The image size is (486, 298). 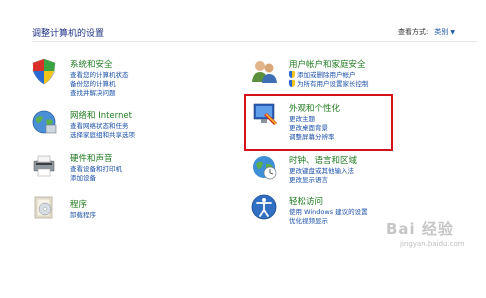 What do you see at coordinates (323, 160) in the screenshot?
I see `category-title: 时钟、语言和区域` at bounding box center [323, 160].